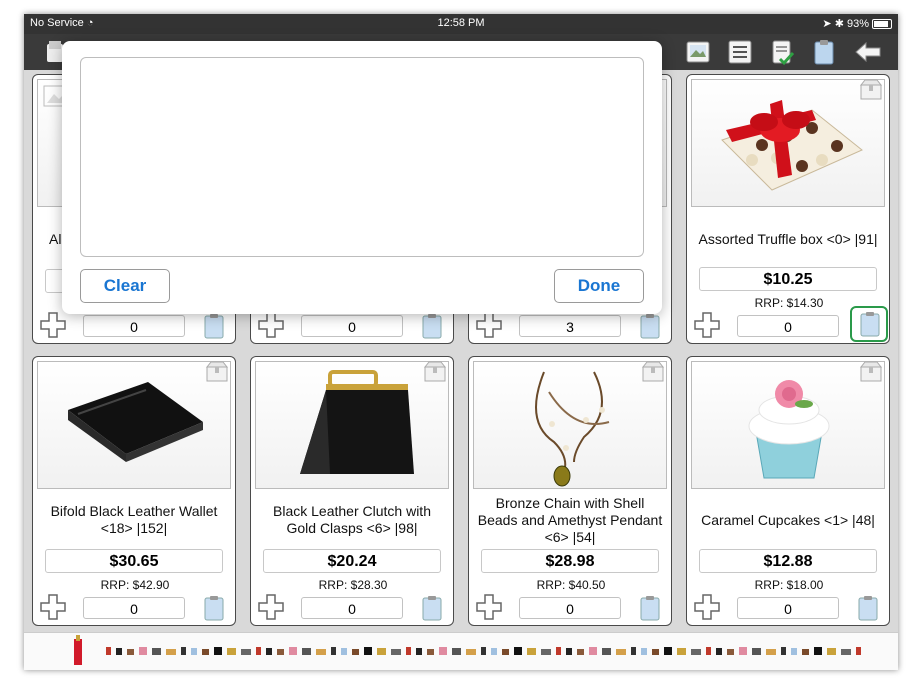 The image size is (922, 698). Describe the element at coordinates (570, 326) in the screenshot. I see `quantity-field: 3` at that location.